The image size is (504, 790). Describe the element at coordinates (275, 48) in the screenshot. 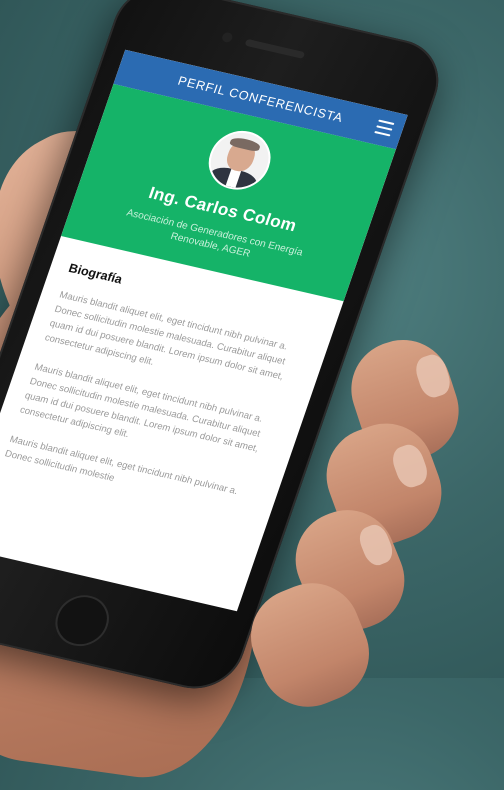

I see `earpiece-speaker` at that location.